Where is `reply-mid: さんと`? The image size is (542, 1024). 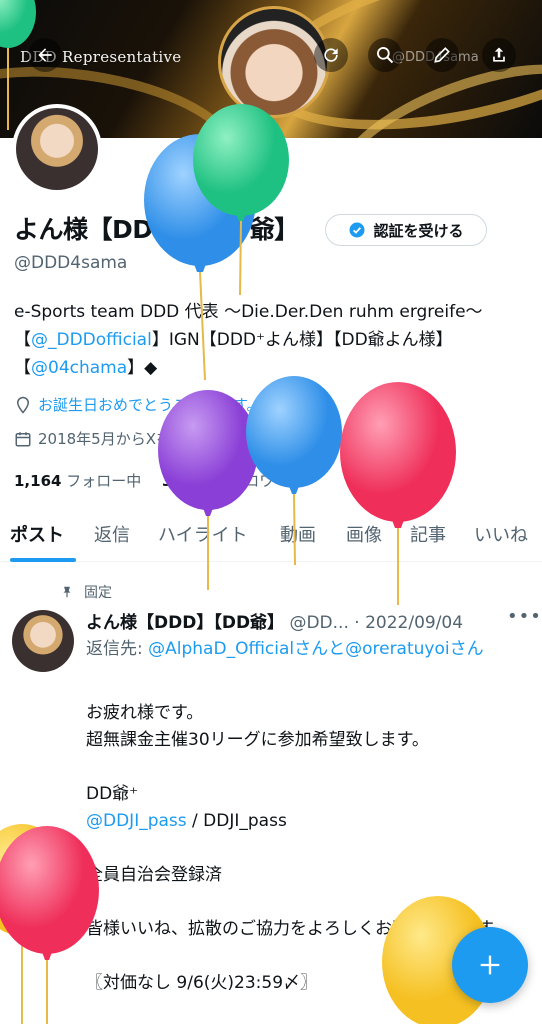 reply-mid: さんと is located at coordinates (320, 649).